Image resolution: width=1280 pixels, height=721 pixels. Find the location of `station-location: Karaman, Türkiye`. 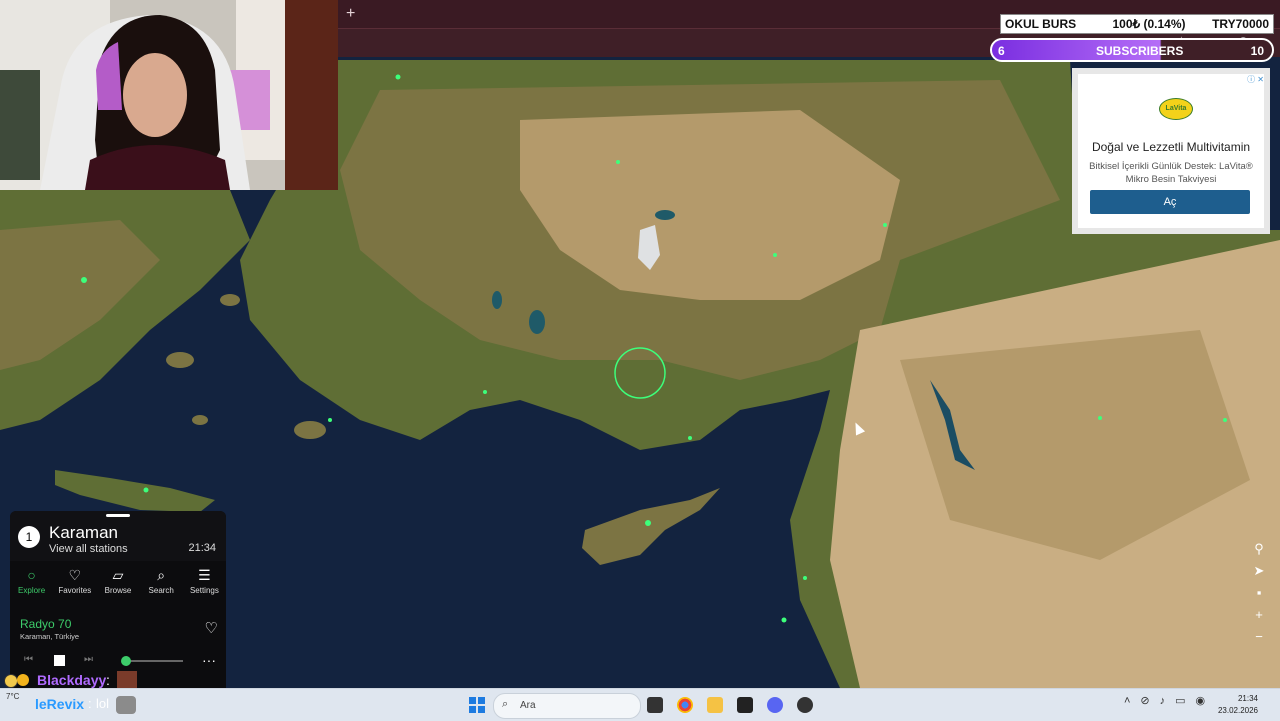

station-location: Karaman, Türkiye is located at coordinates (50, 636).